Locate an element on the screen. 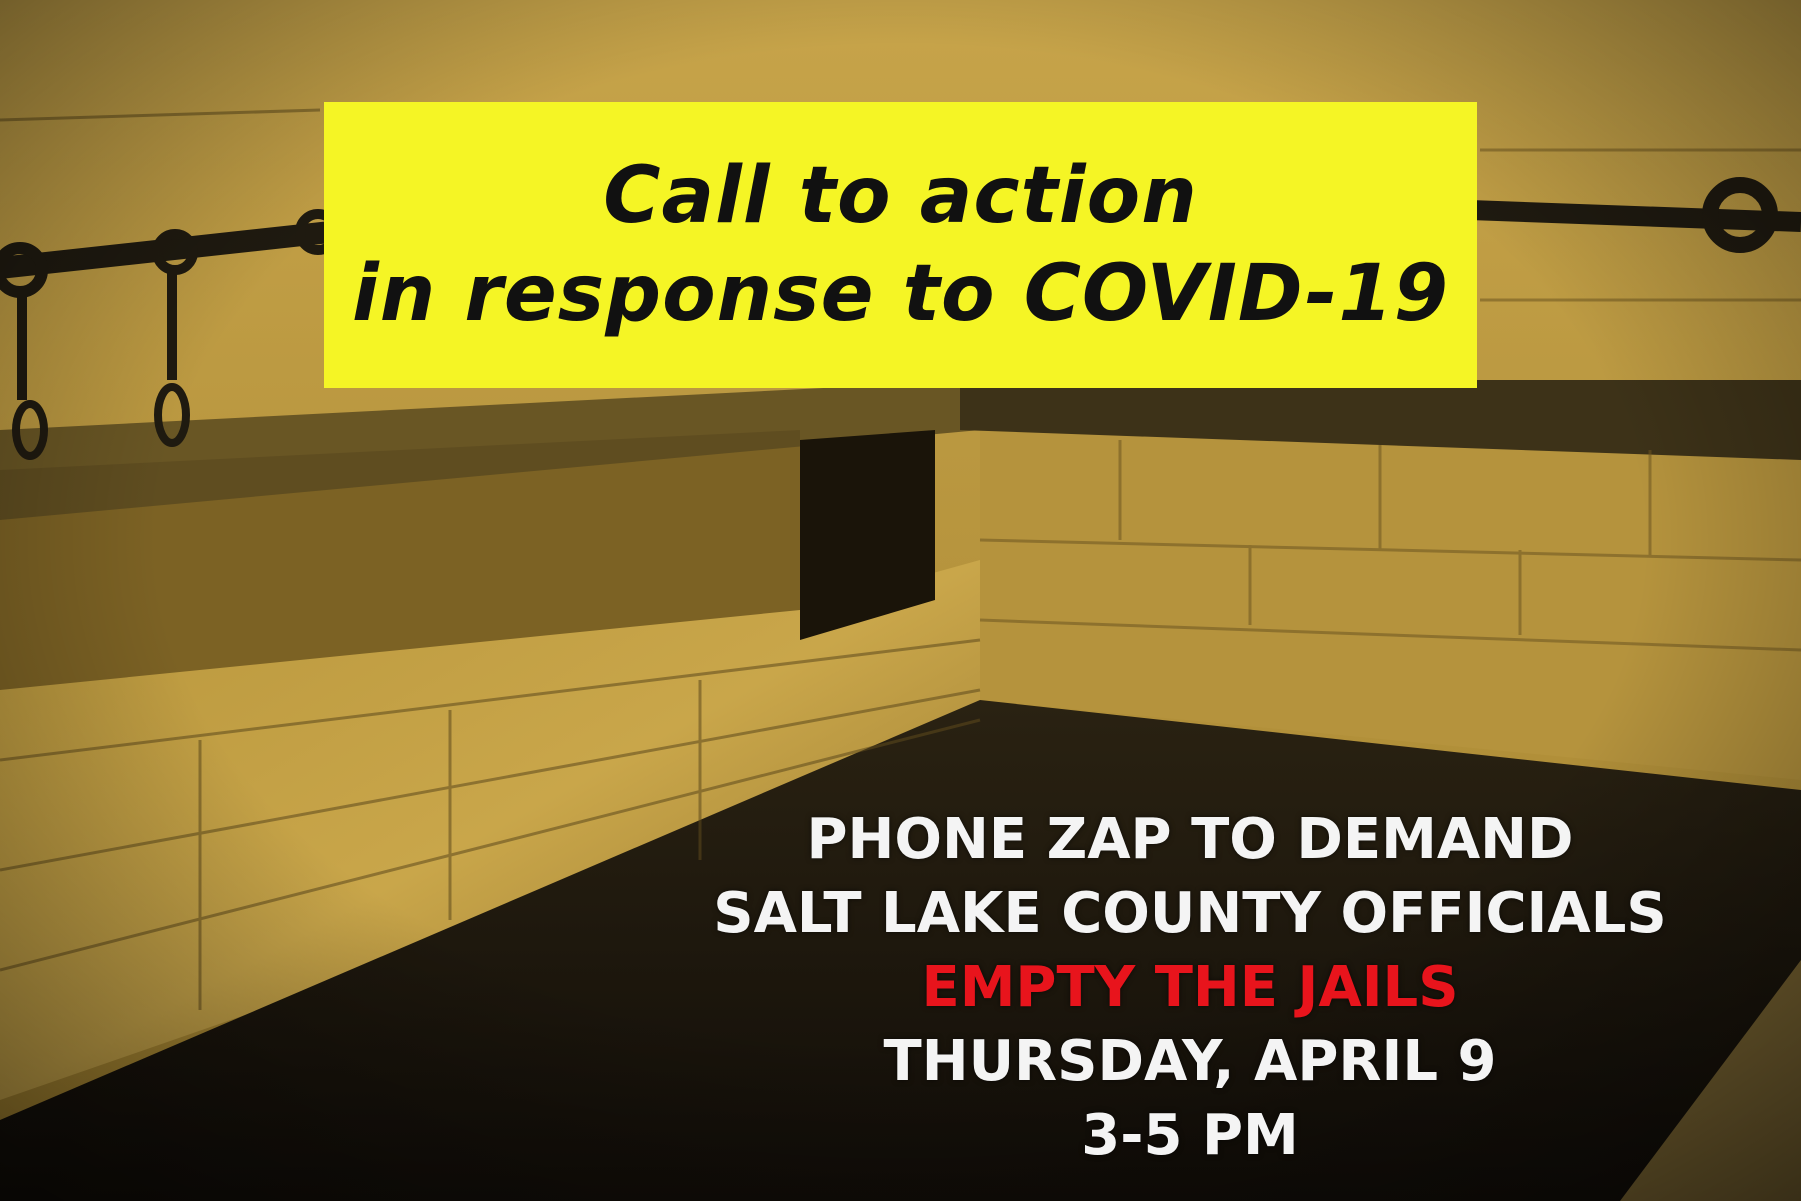 The height and width of the screenshot is (1201, 1801). headline-line-2: in response to COVID-19 is located at coordinates (900, 294).